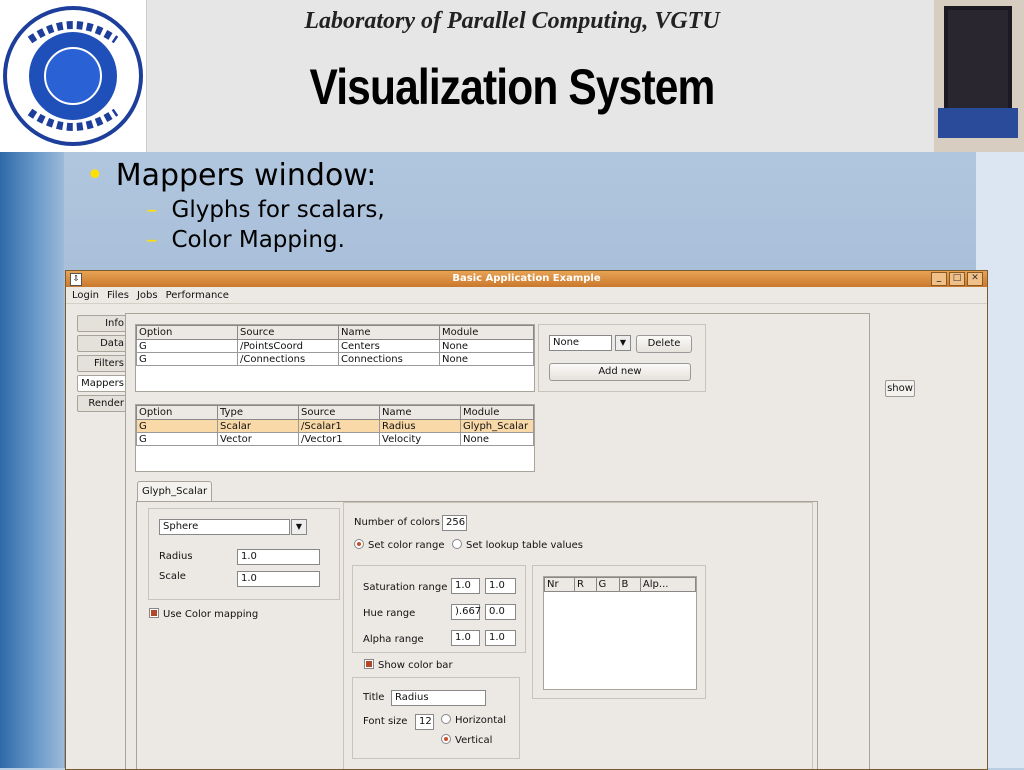  Describe the element at coordinates (278, 579) in the screenshot. I see `scale-field: 1.0` at that location.